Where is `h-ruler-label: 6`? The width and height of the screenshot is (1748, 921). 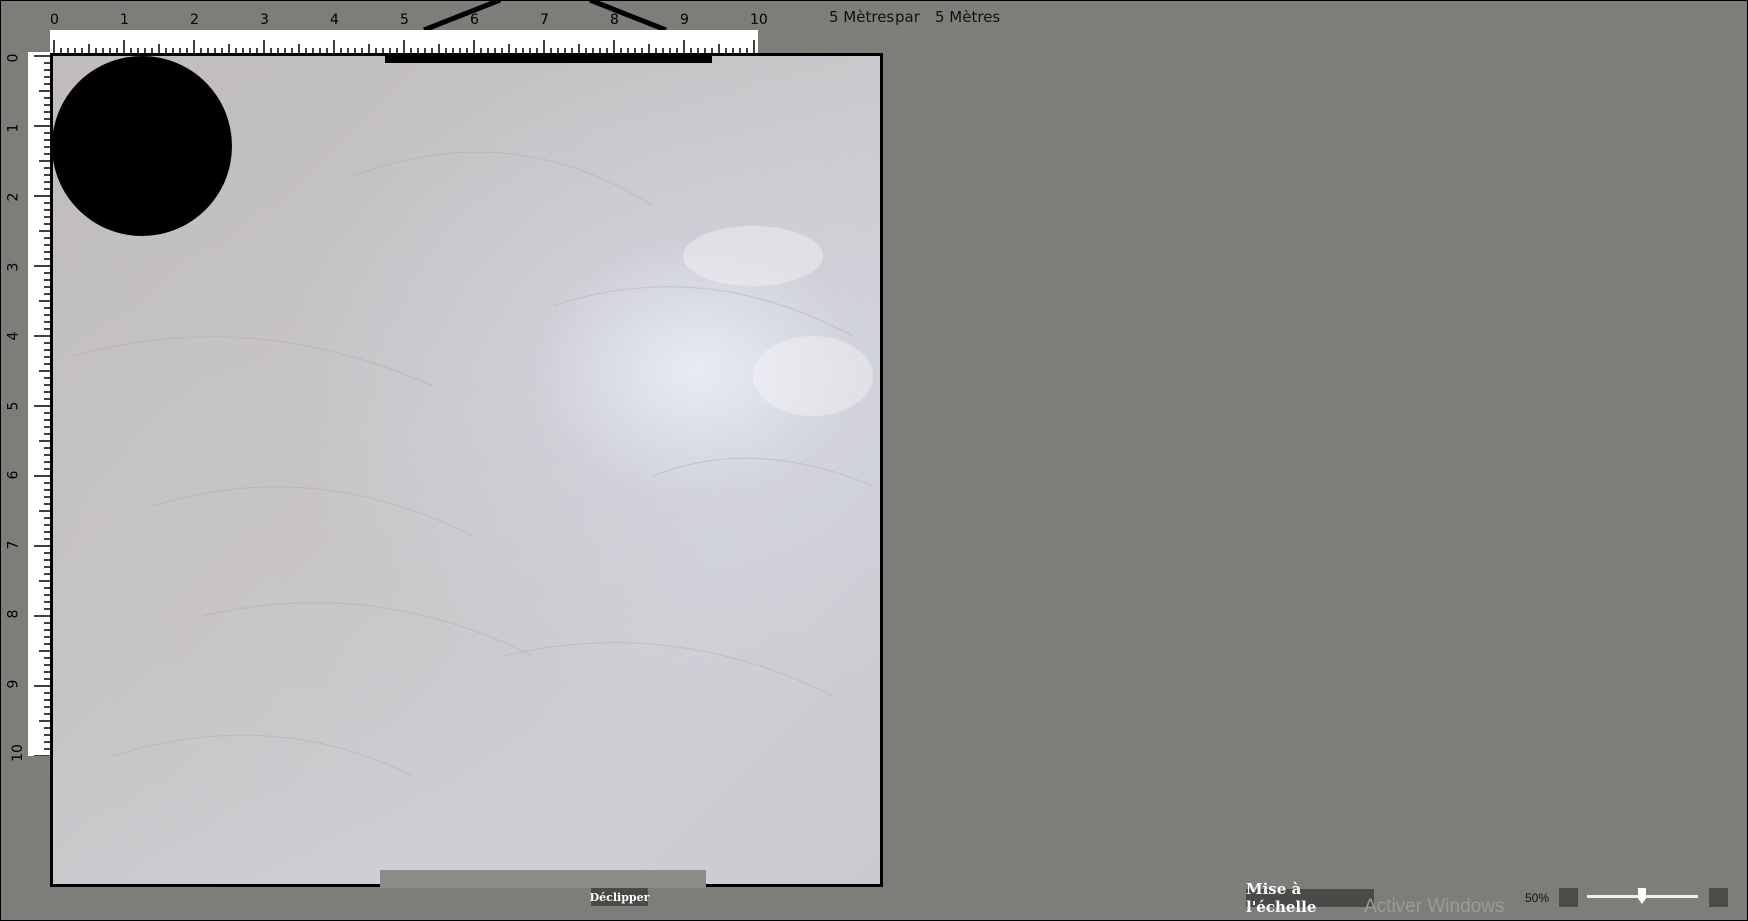
h-ruler-label: 6 is located at coordinates (474, 20).